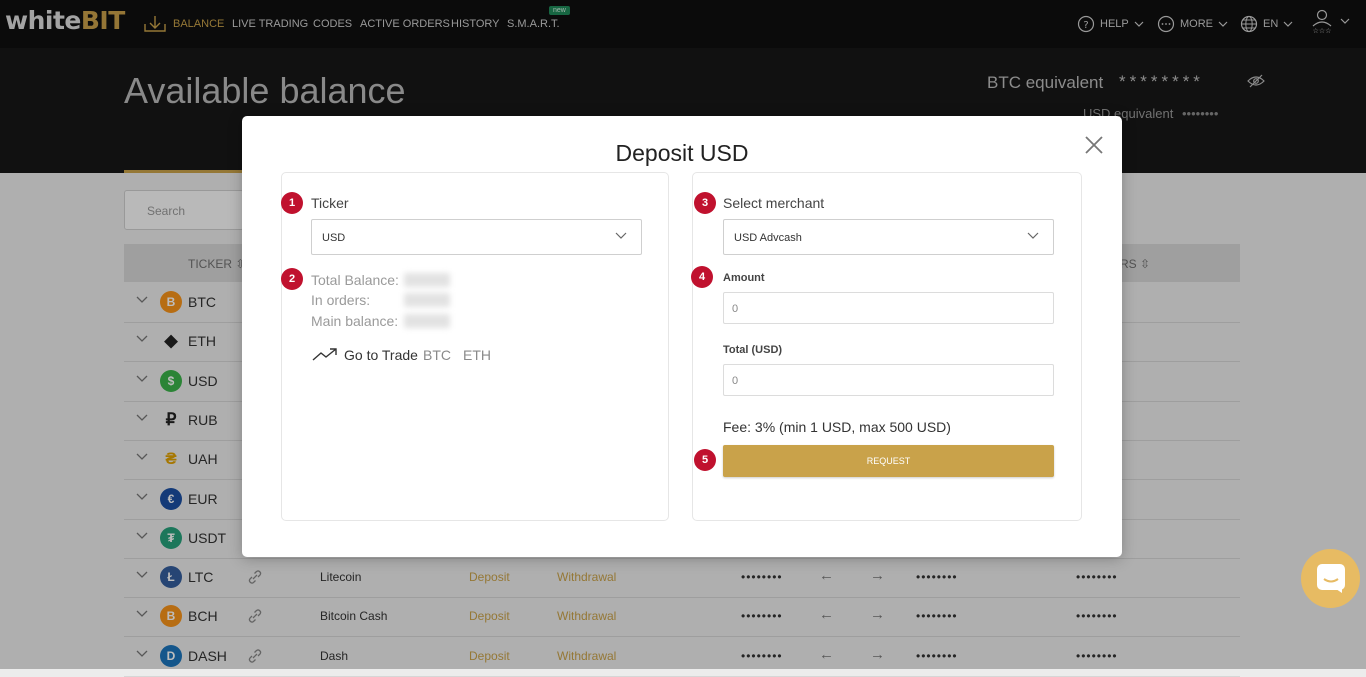  What do you see at coordinates (705, 203) in the screenshot?
I see `step-3-badge: 3` at bounding box center [705, 203].